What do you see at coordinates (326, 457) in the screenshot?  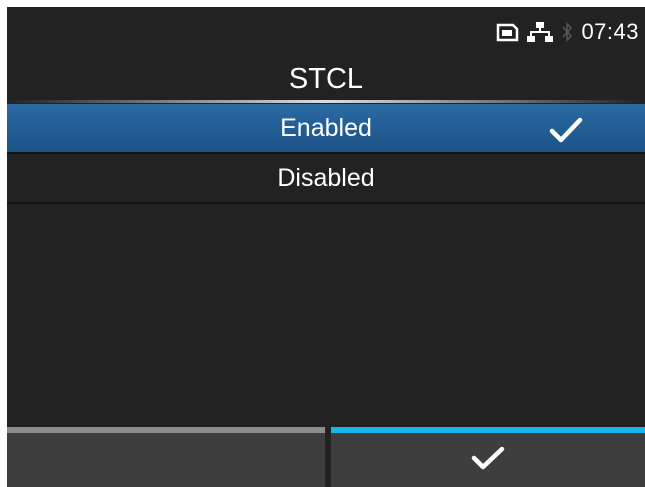 I see `footer-bar` at bounding box center [326, 457].